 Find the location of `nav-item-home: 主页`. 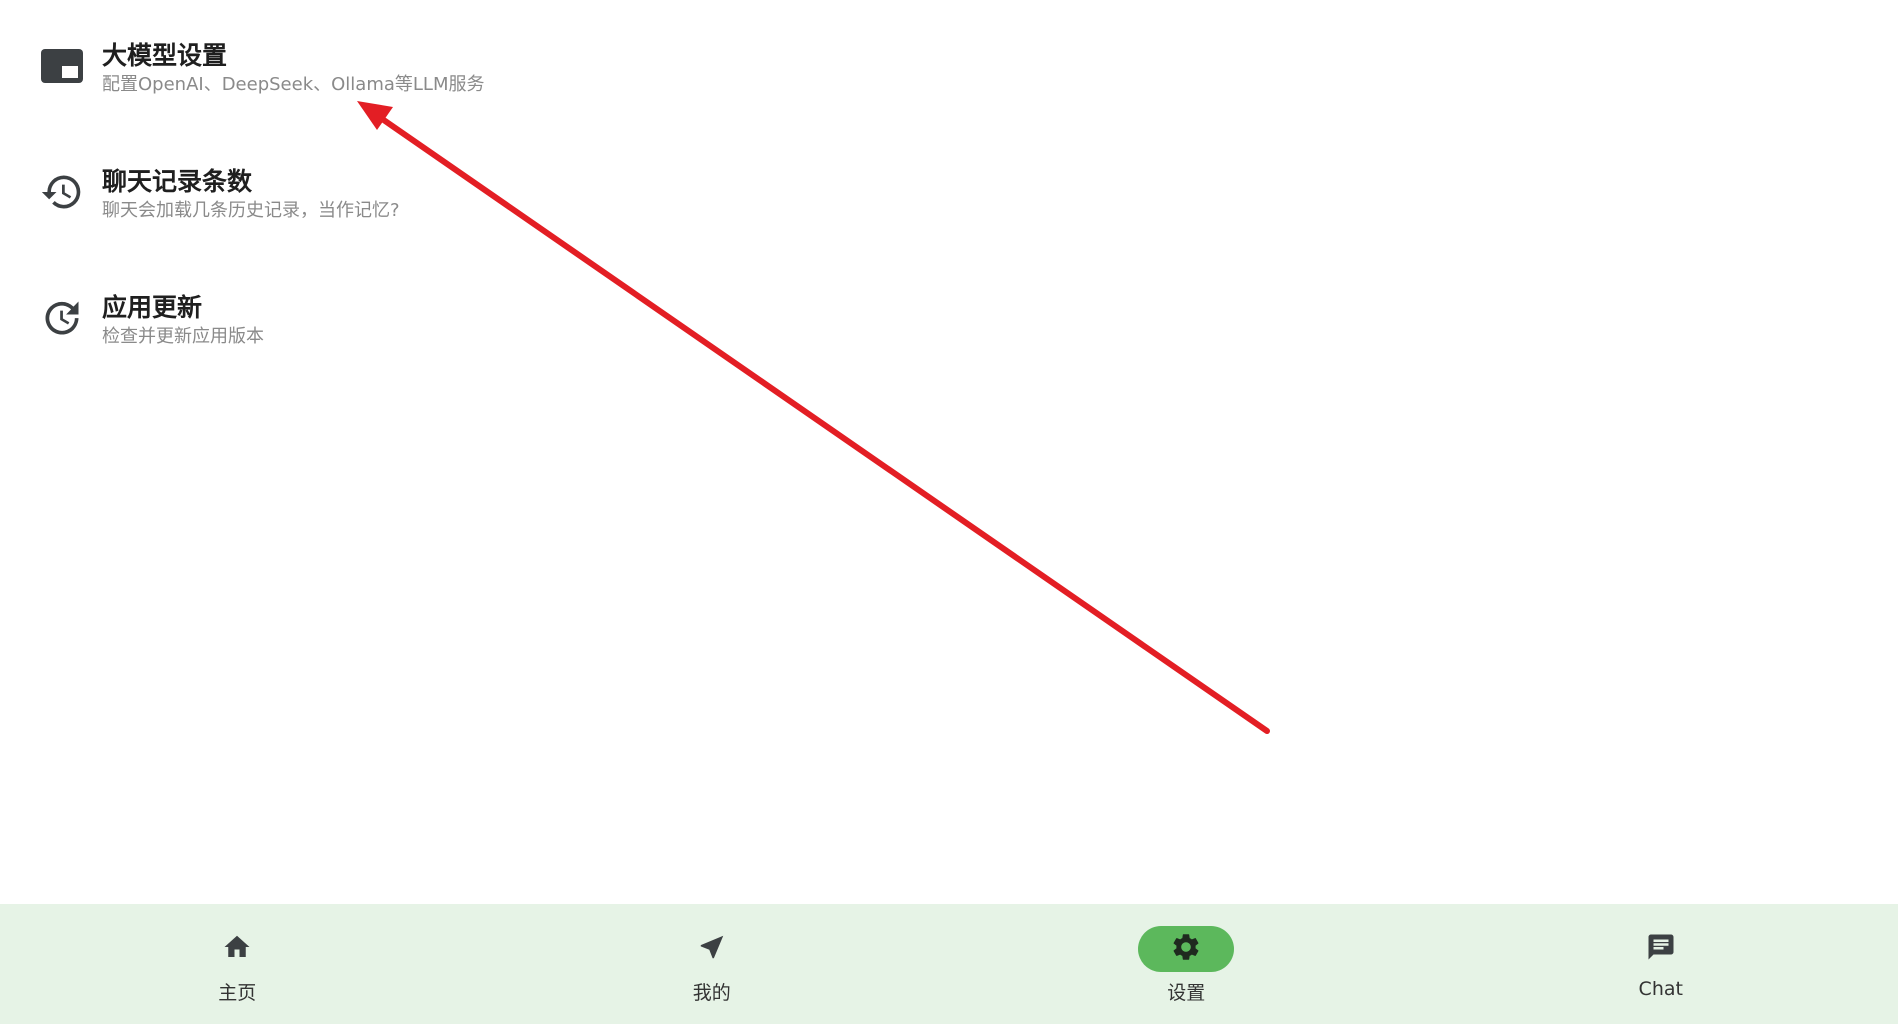

nav-item-home: 主页 is located at coordinates (237, 964).